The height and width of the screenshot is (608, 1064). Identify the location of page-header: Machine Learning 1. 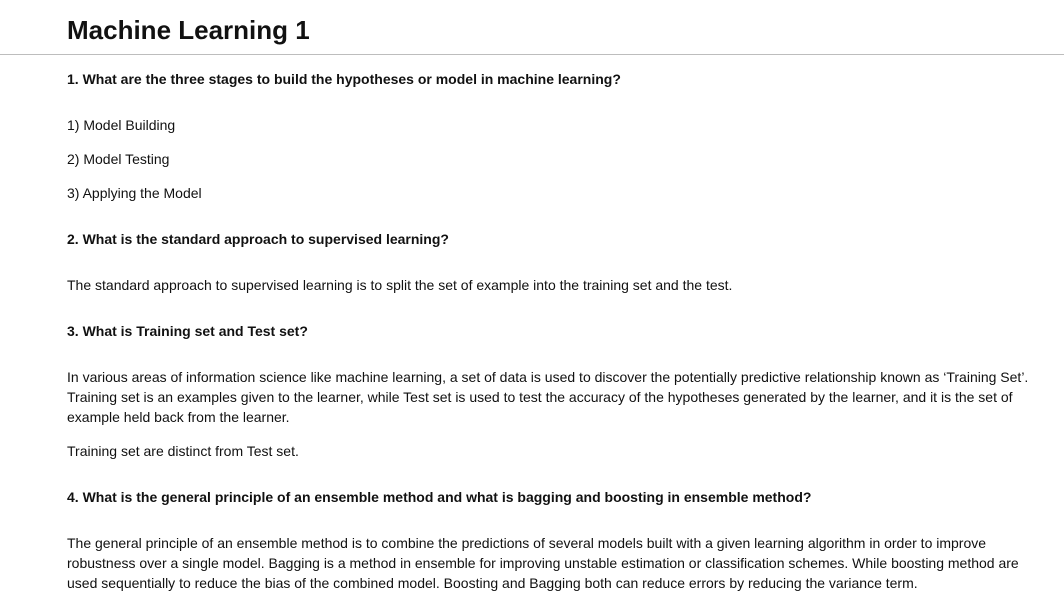
(532, 27).